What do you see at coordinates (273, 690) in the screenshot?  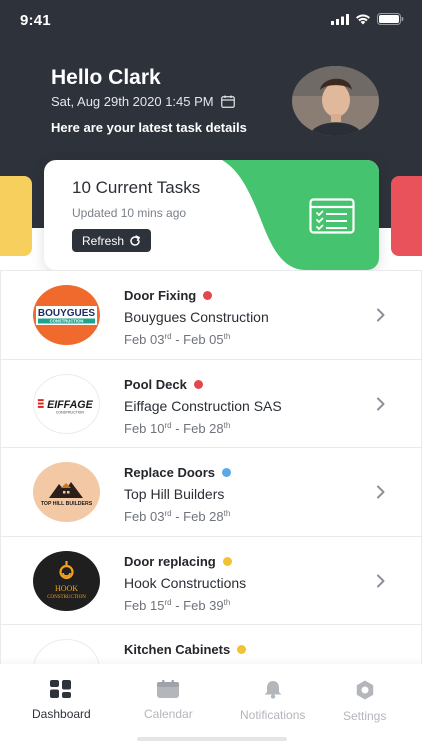 I see `bell-icon` at bounding box center [273, 690].